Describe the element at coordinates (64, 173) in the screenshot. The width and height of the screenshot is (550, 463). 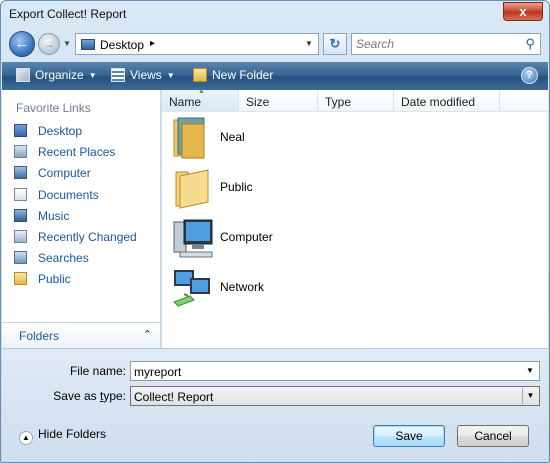
I see `sidebar-item-label: Computer` at that location.